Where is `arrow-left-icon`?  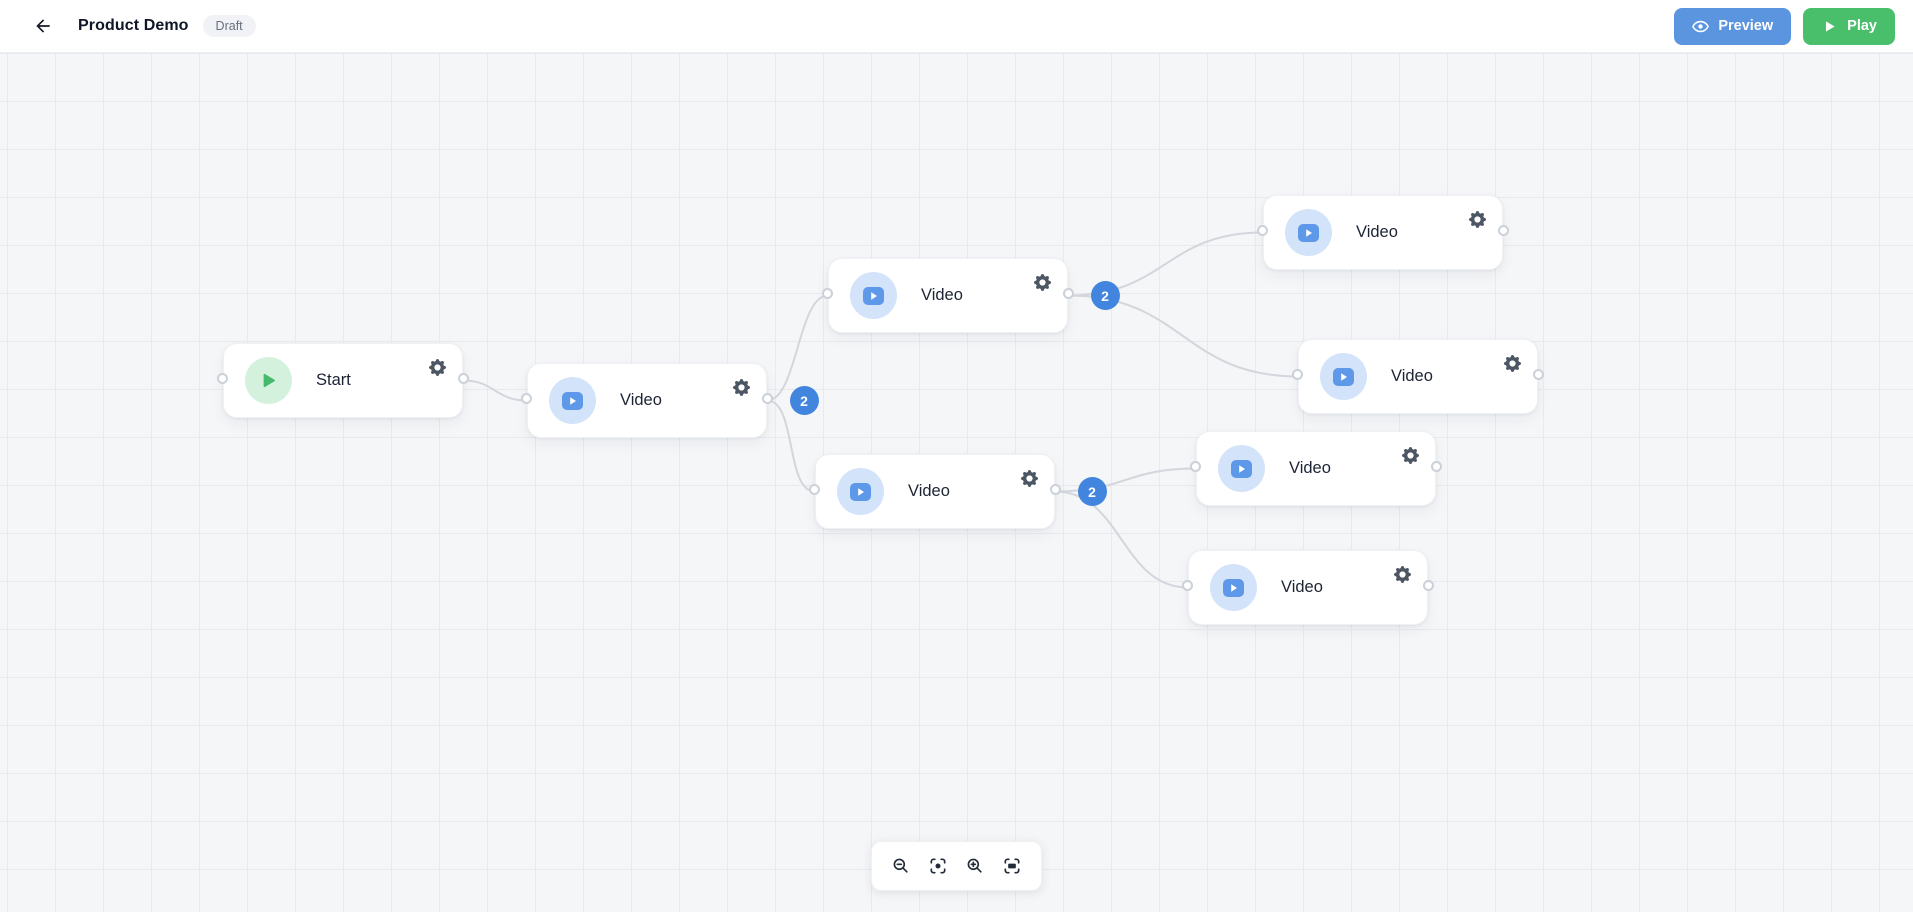
arrow-left-icon is located at coordinates (43, 26).